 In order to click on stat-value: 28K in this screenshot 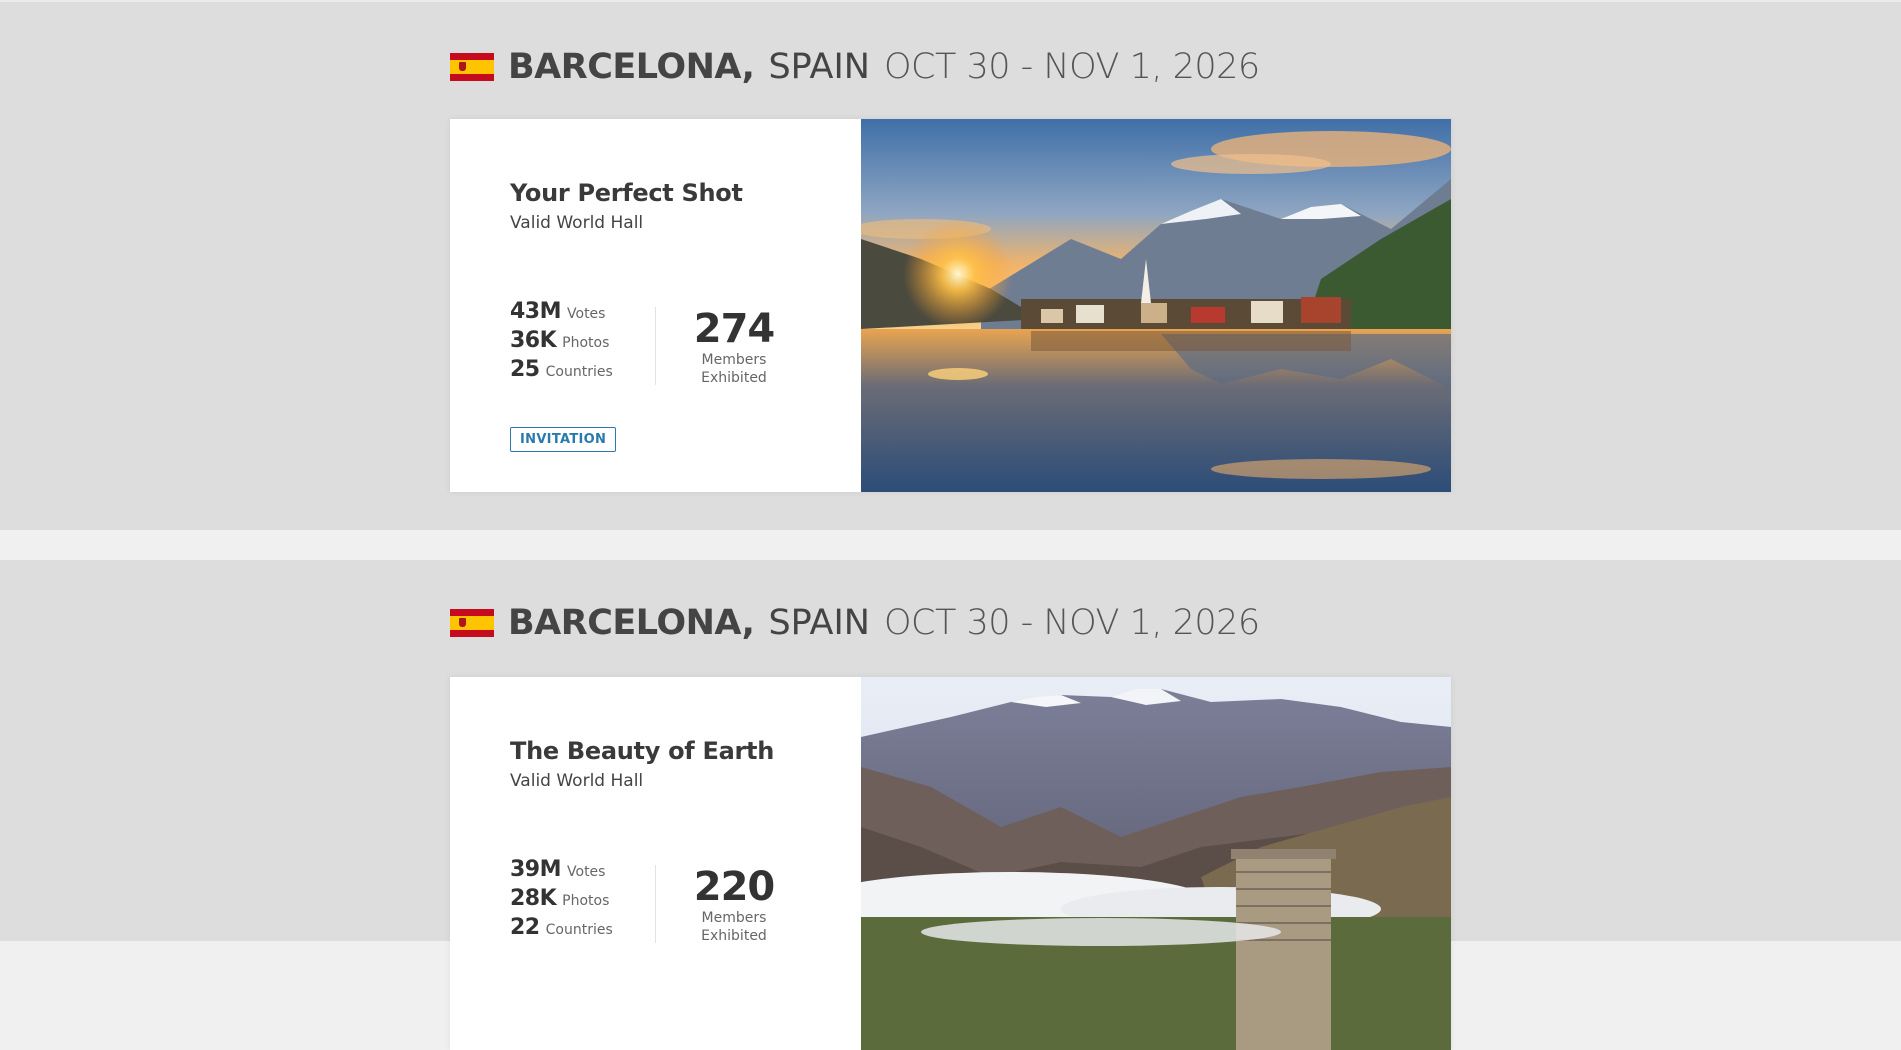, I will do `click(533, 898)`.